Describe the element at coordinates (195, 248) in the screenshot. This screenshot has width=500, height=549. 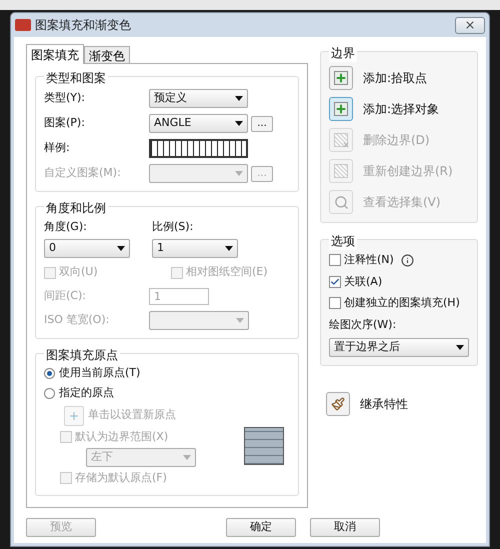
I see `dropdown: 1` at that location.